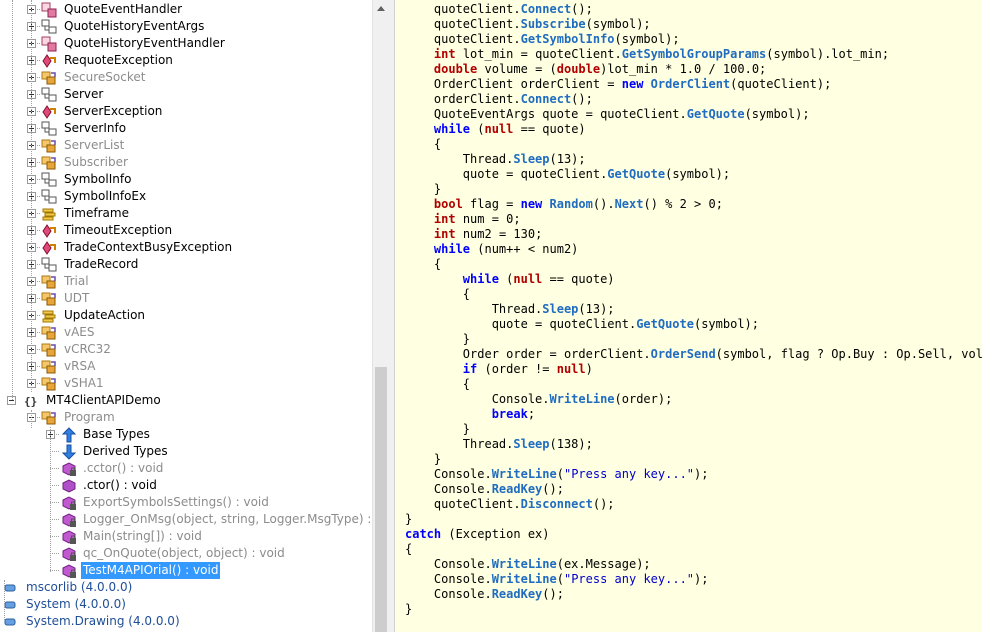 This screenshot has height=632, width=982. I want to click on tree-node: TradeContextBusyException, so click(186, 247).